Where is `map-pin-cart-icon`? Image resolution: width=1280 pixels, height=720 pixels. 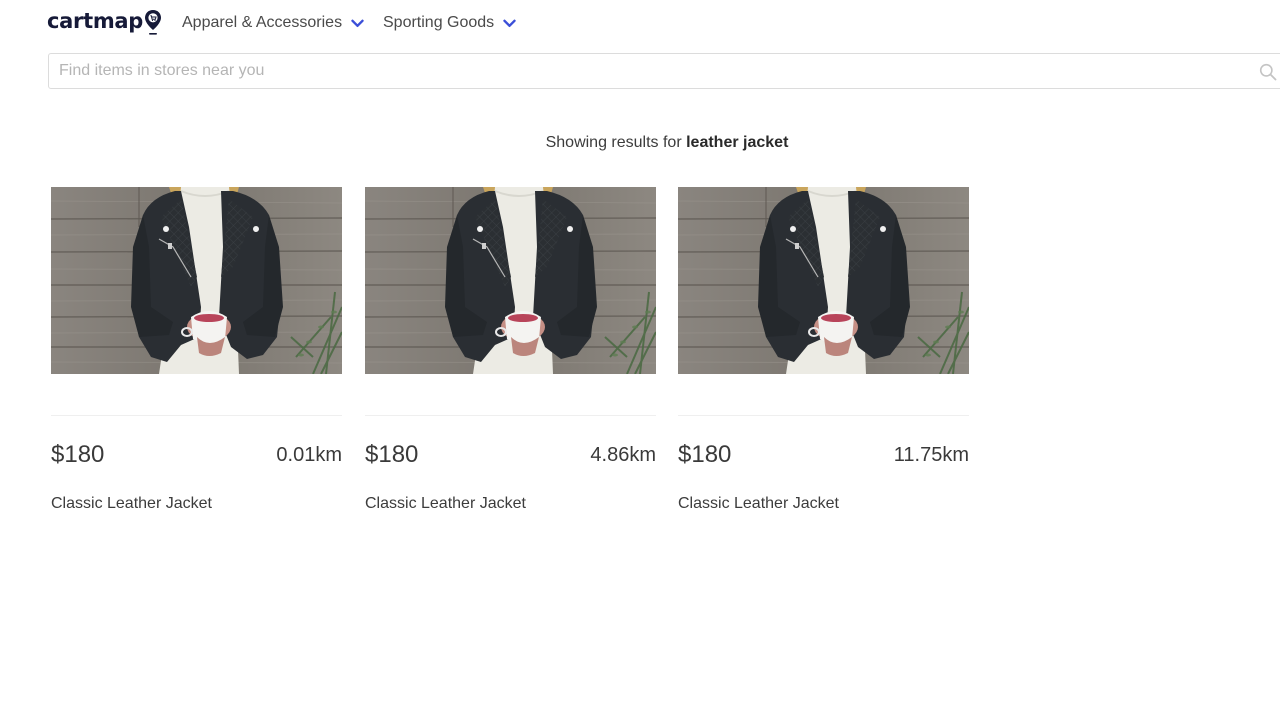 map-pin-cart-icon is located at coordinates (153, 25).